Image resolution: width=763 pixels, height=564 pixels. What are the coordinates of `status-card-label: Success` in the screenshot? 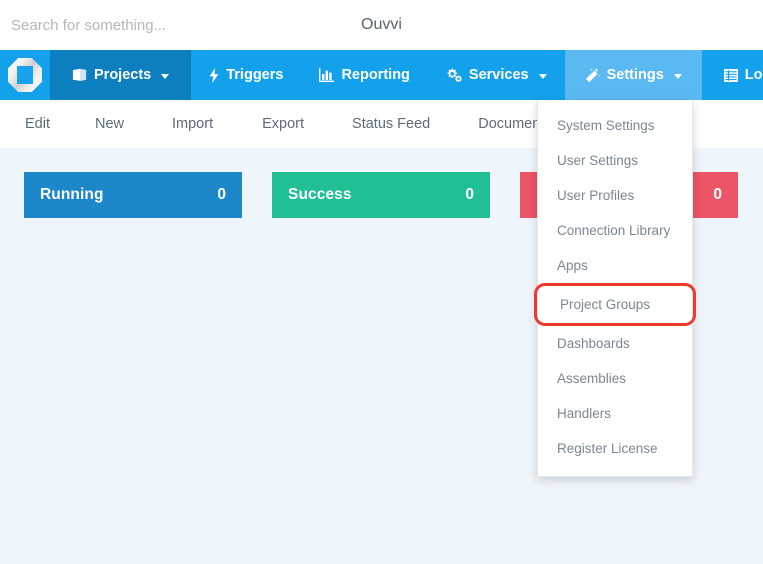 It's located at (320, 194).